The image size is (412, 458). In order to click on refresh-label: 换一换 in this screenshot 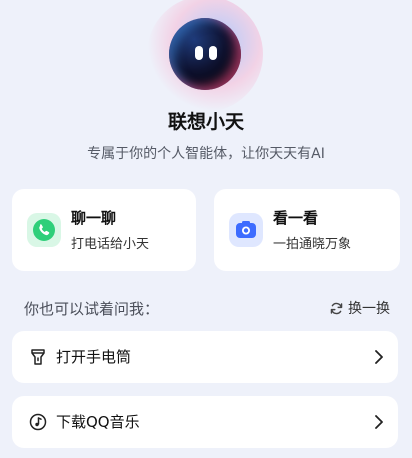, I will do `click(369, 309)`.